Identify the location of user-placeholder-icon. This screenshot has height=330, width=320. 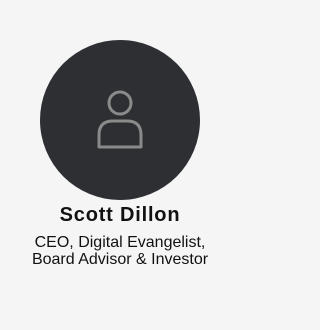
(120, 120).